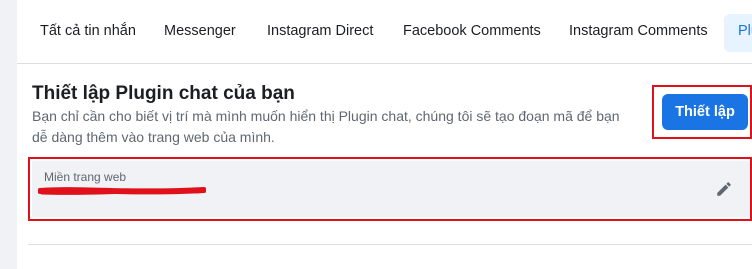 This screenshot has height=269, width=752. What do you see at coordinates (163, 93) in the screenshot?
I see `panel-title: Thiết lập Plugin chat của bạn` at bounding box center [163, 93].